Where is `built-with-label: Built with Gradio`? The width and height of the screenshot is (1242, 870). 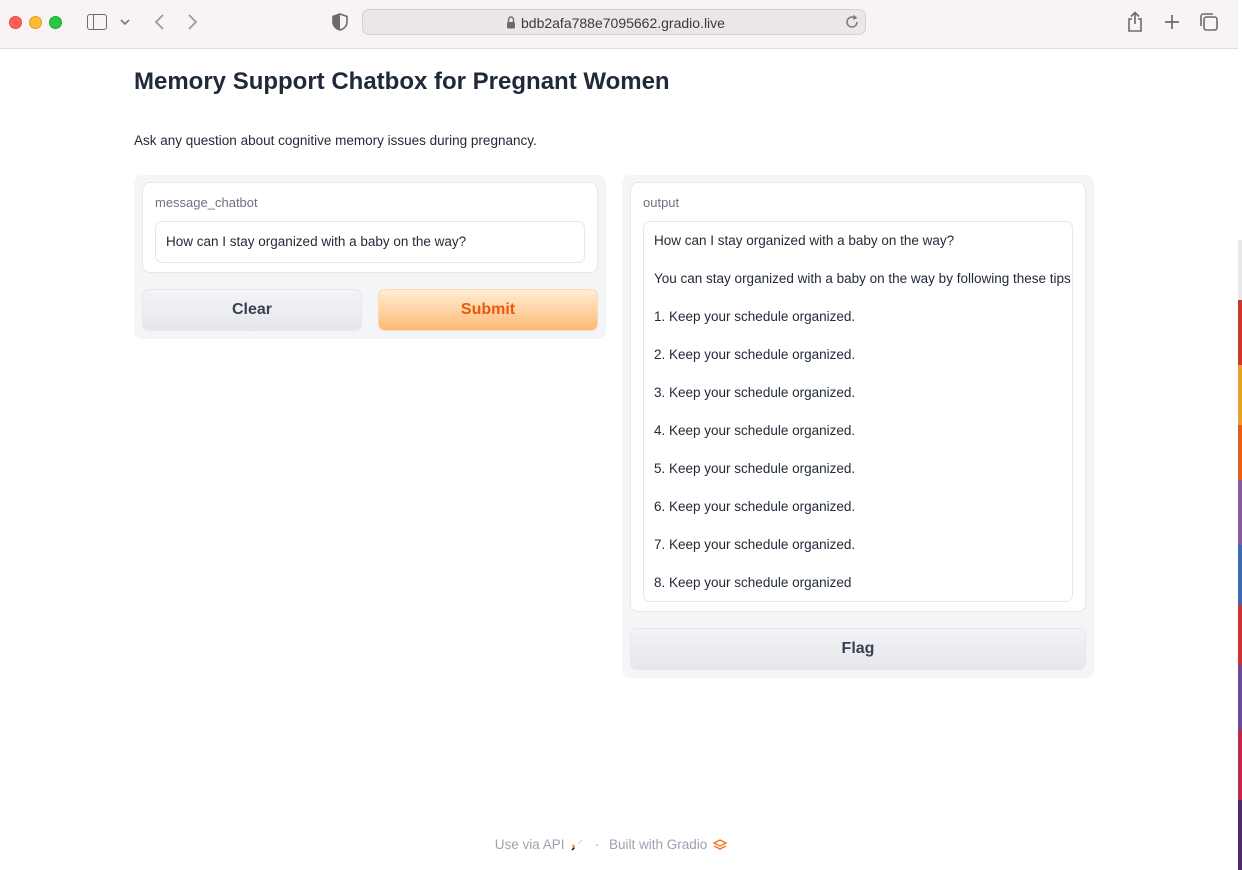 built-with-label: Built with Gradio is located at coordinates (658, 844).